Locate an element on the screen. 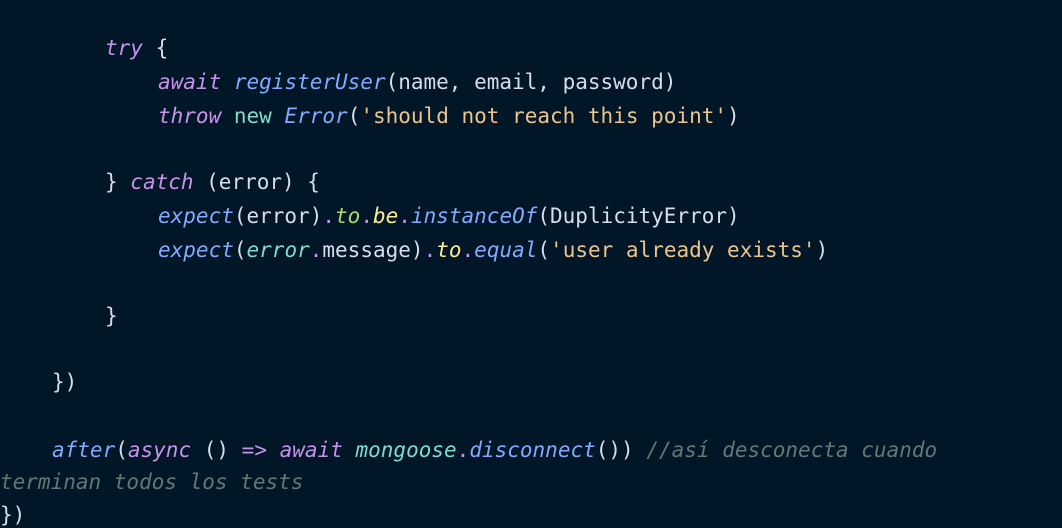 The image size is (1062, 528). code-line-4: } catch (error) { is located at coordinates (212, 182).